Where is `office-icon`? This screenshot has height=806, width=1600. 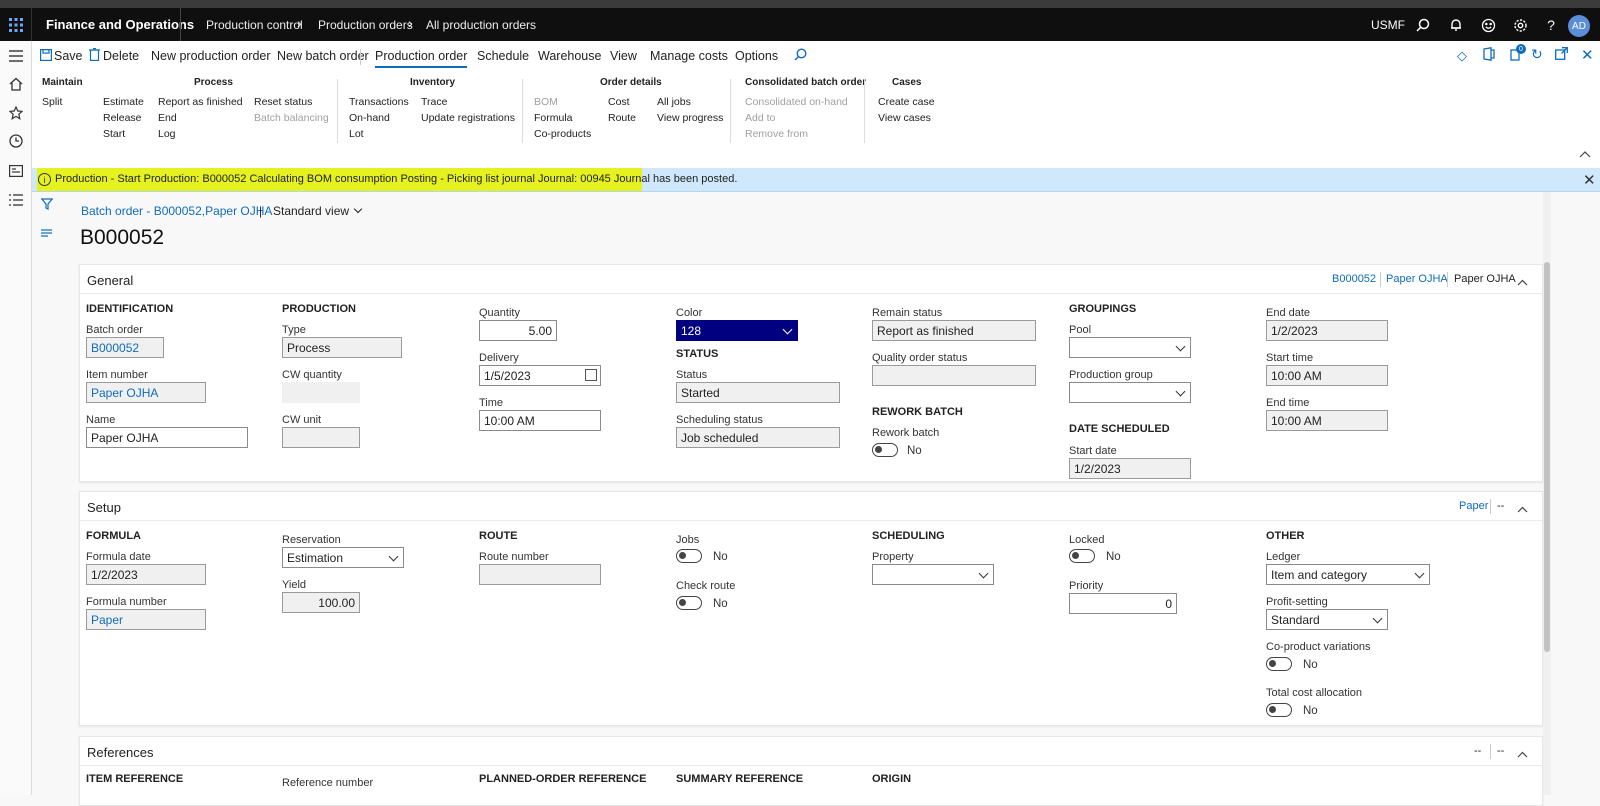 office-icon is located at coordinates (1489, 55).